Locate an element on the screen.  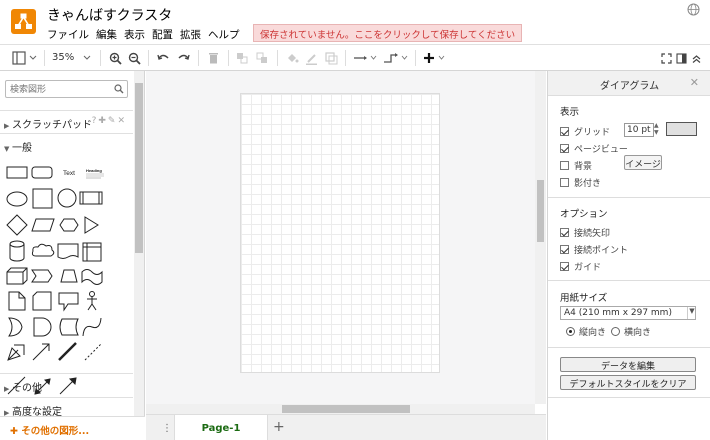
menu-view: 表示 is located at coordinates (134, 34).